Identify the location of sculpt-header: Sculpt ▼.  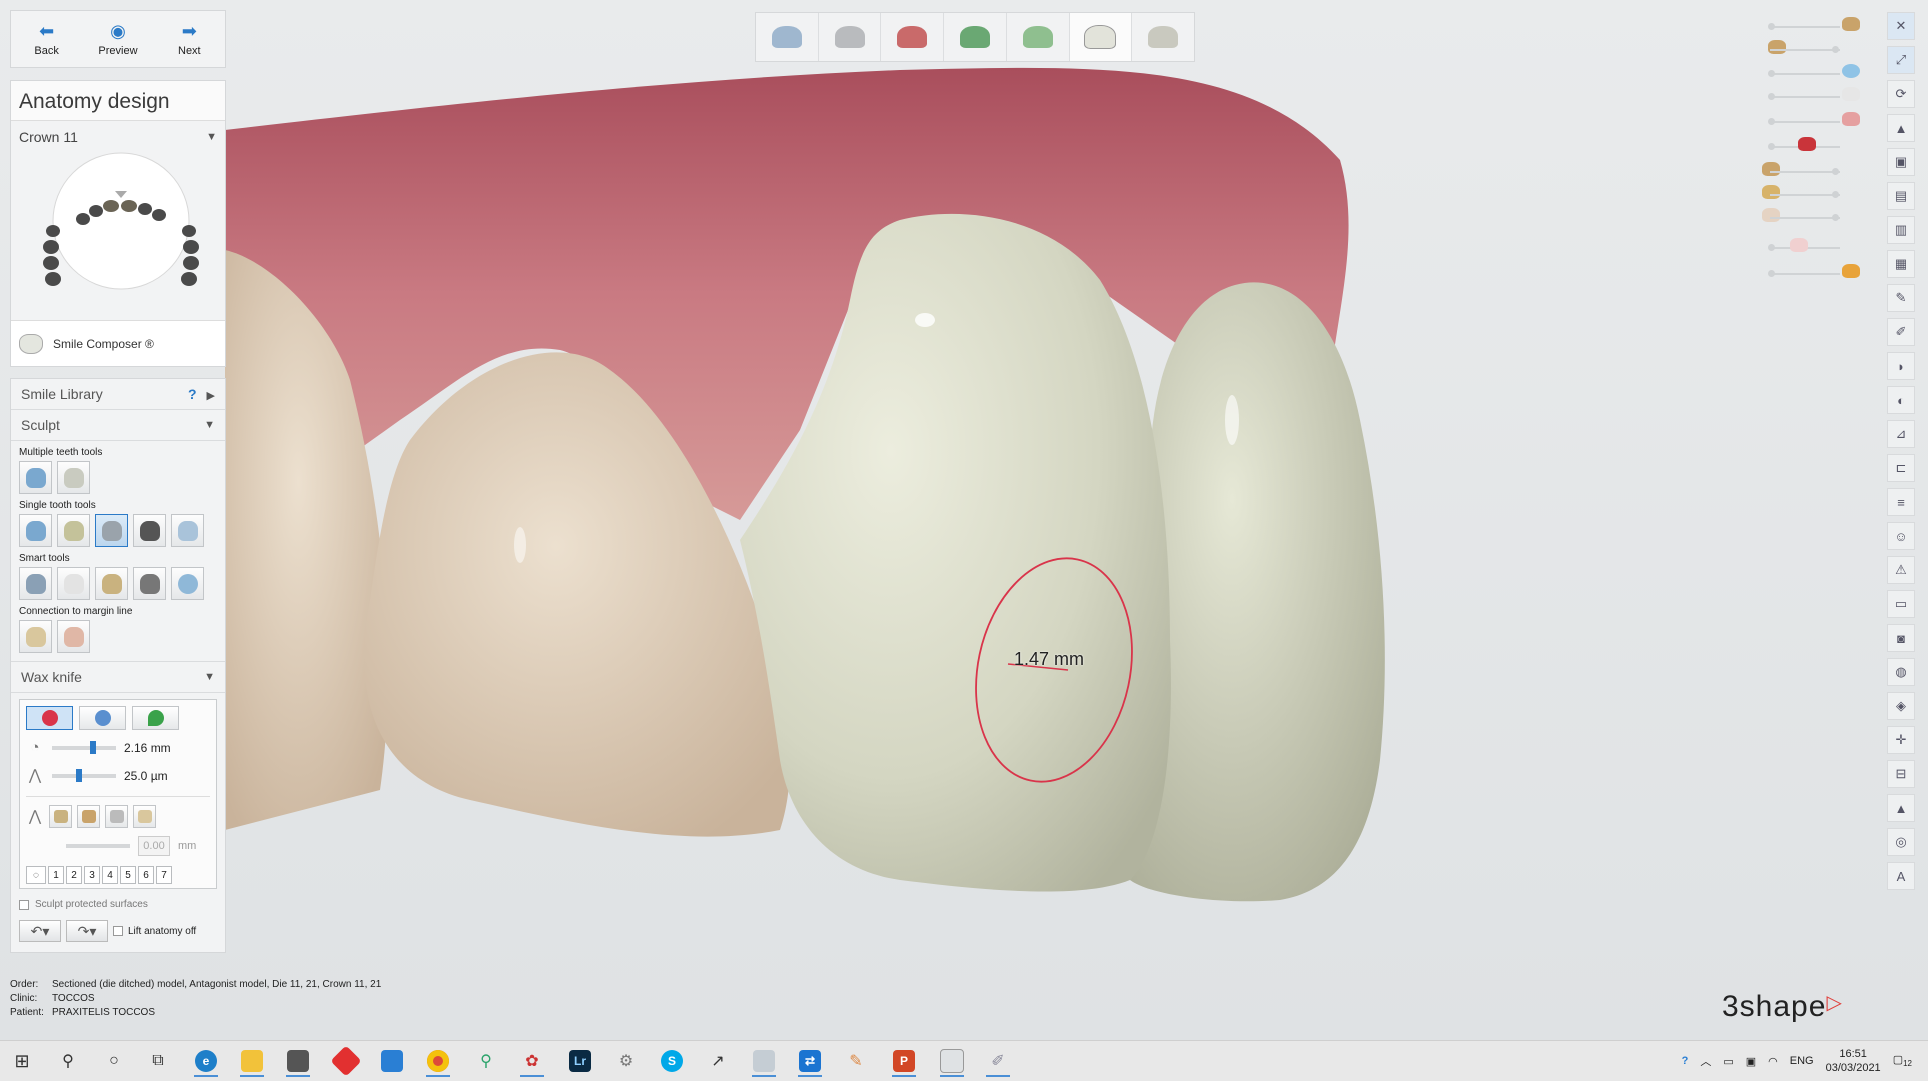
(118, 425).